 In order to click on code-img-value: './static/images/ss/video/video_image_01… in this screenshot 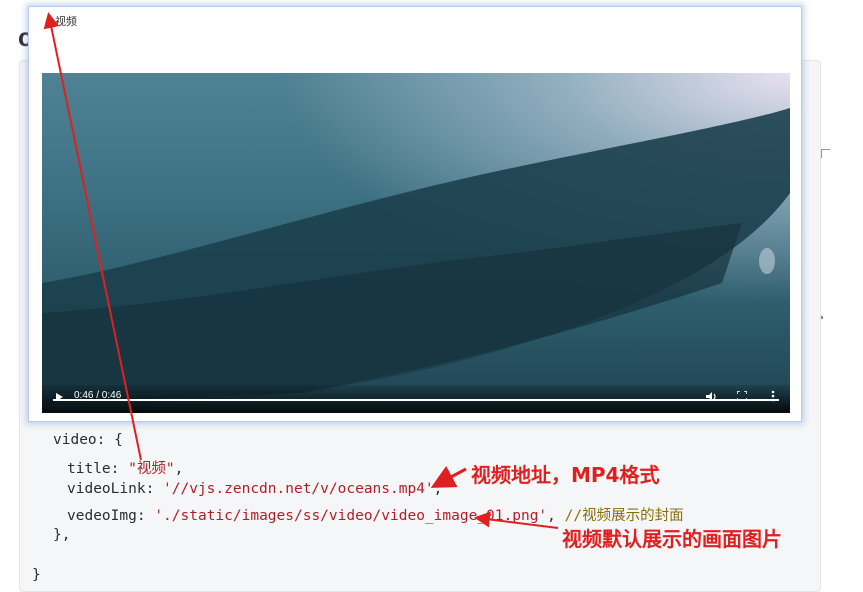, I will do `click(351, 516)`.